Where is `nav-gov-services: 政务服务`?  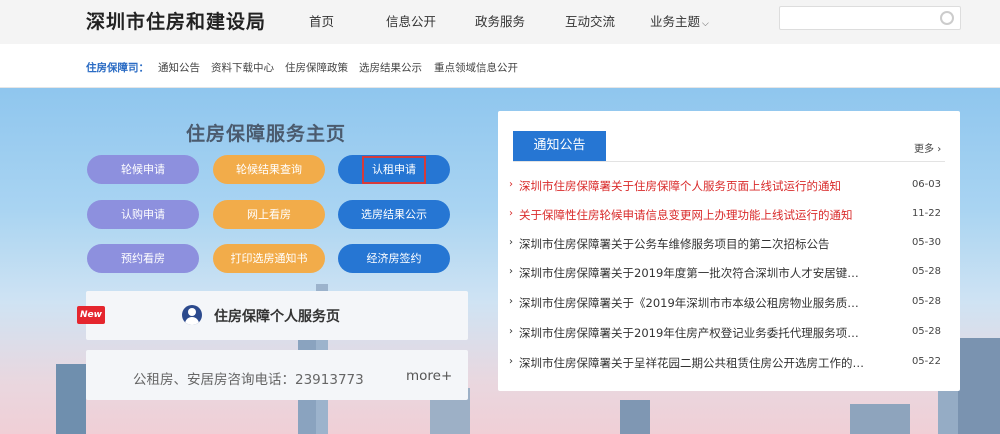
nav-gov-services: 政务服务 is located at coordinates (500, 20).